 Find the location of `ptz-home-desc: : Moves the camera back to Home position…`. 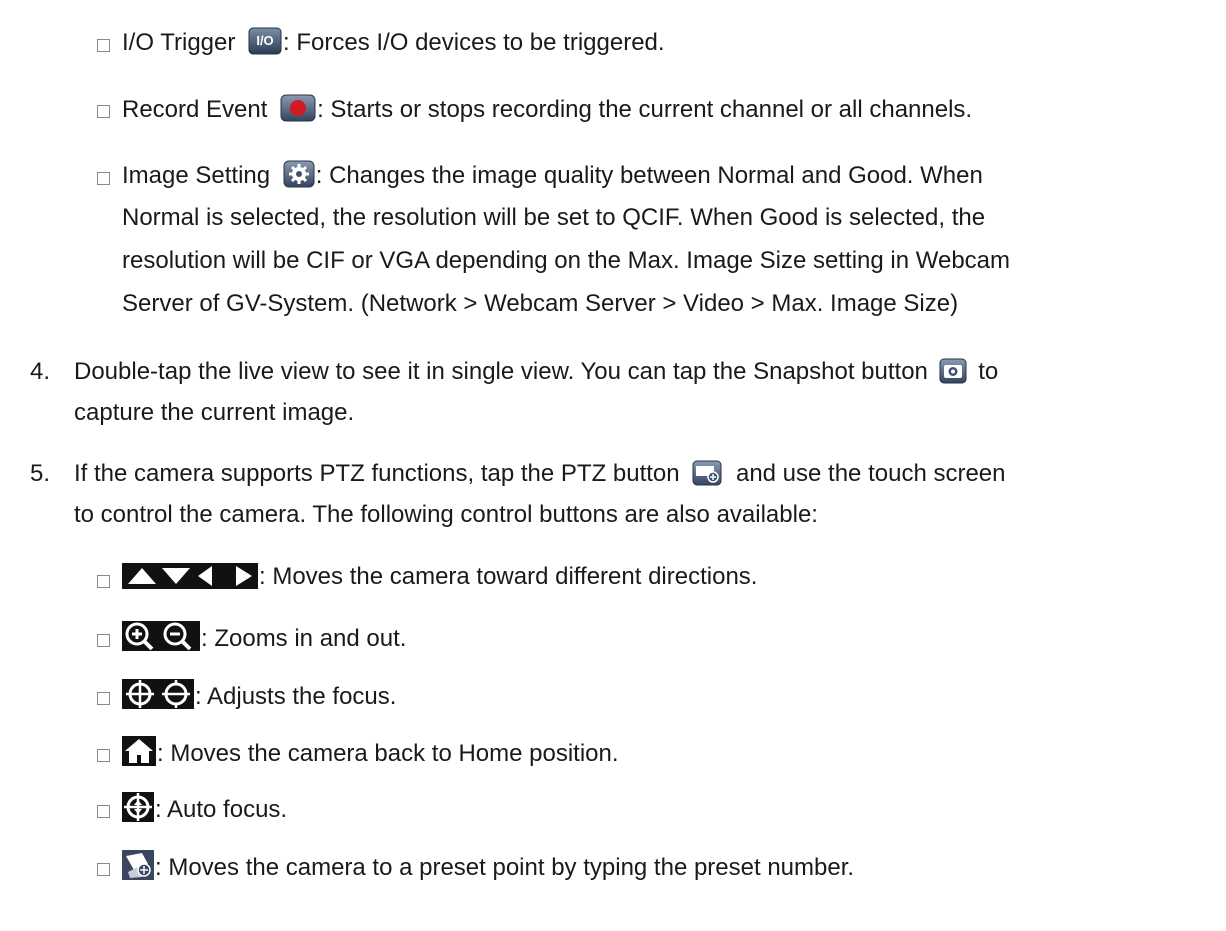

ptz-home-desc: : Moves the camera back to Home position… is located at coordinates (388, 753).